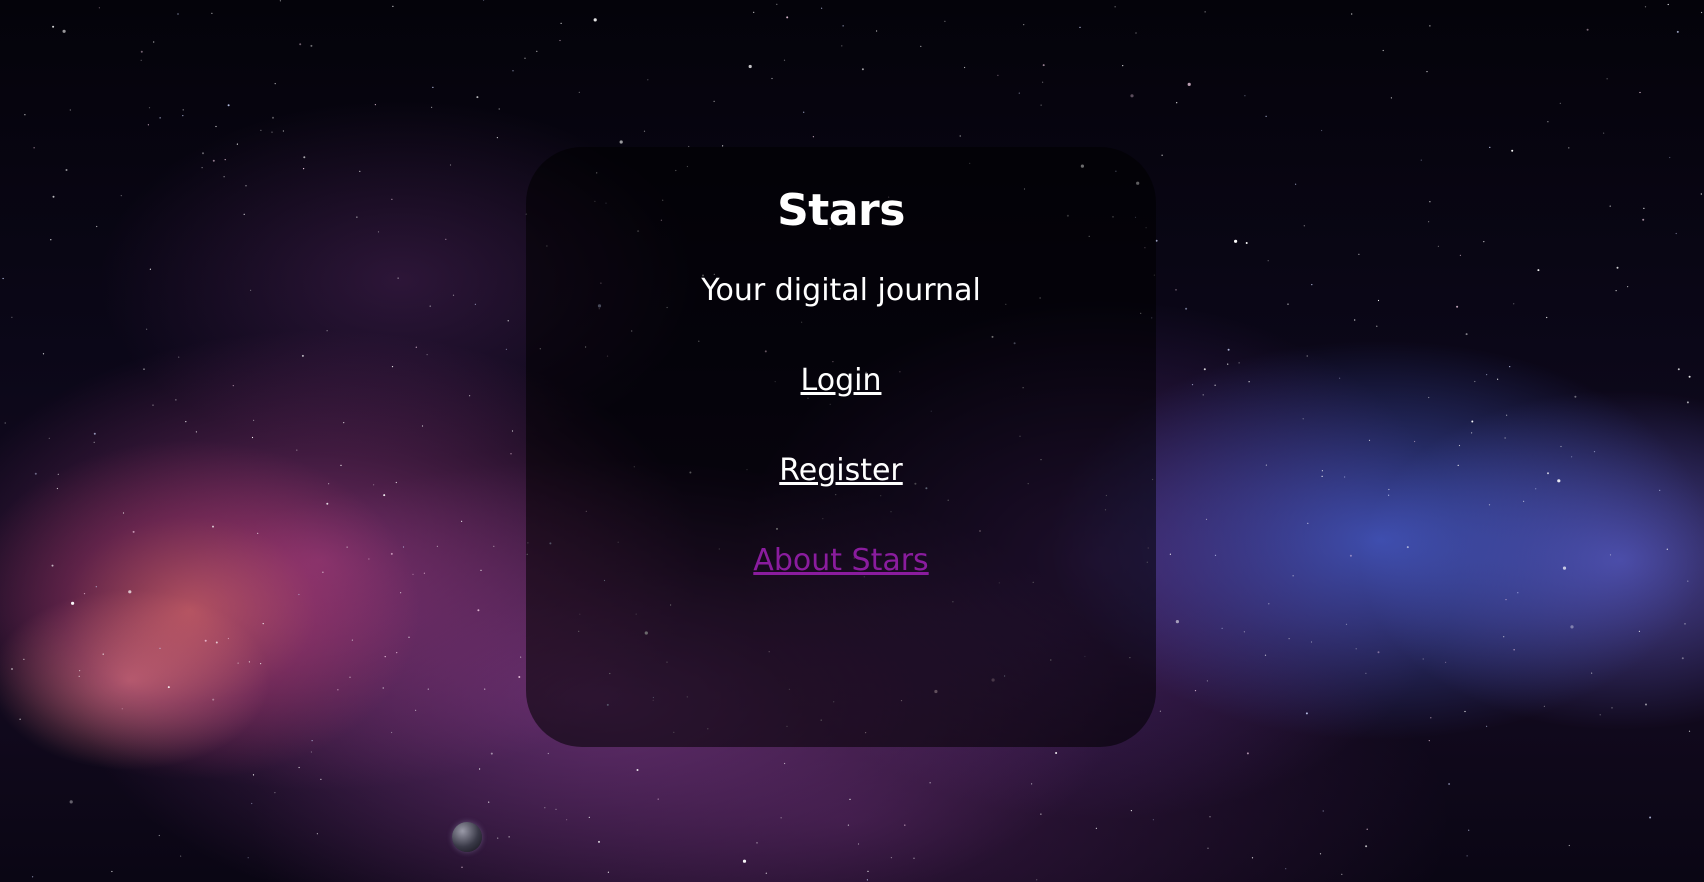  Describe the element at coordinates (841, 210) in the screenshot. I see `page-title: Stars` at that location.